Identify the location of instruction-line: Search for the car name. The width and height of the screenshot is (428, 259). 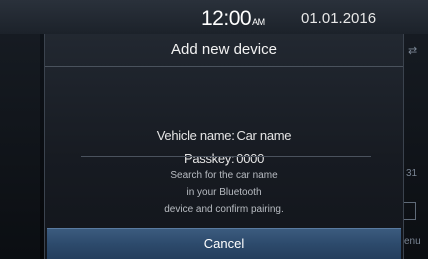
(224, 175).